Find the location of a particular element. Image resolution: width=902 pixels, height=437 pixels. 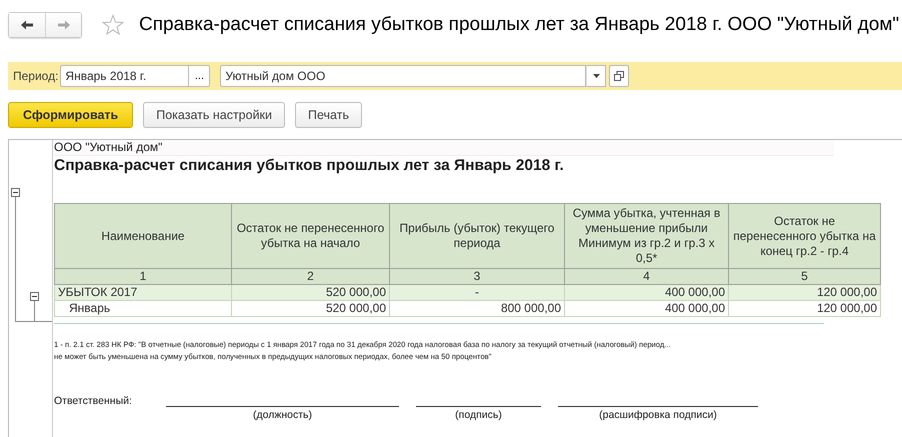

right-arrow-icon is located at coordinates (63, 25).